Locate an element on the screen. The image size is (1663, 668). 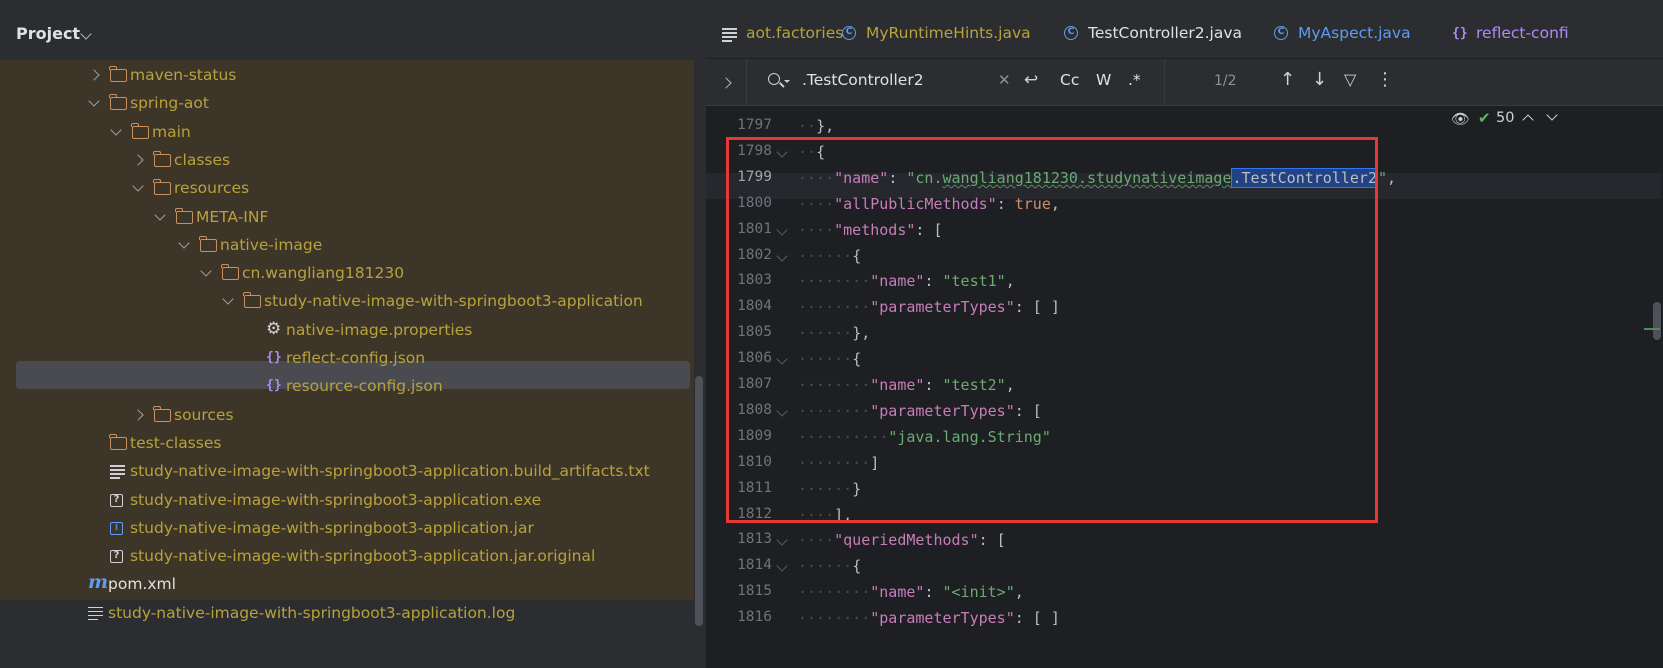
tree-item-label: cn.wangliang181230 is located at coordinates (323, 273).